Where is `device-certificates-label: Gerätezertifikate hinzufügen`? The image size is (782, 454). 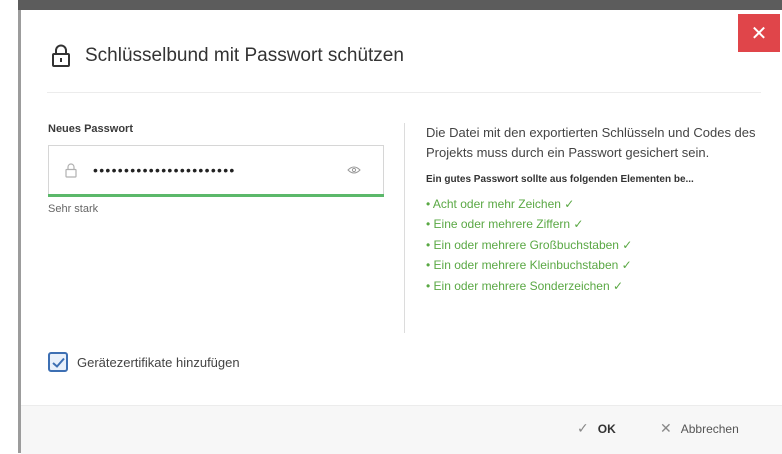
device-certificates-label: Gerätezertifikate hinzufügen is located at coordinates (158, 362).